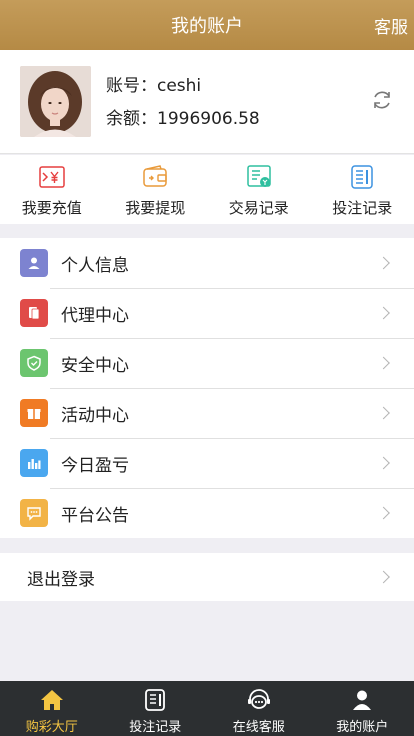 This screenshot has height=736, width=414. I want to click on menu-item-activity-center: 活动中心, so click(207, 413).